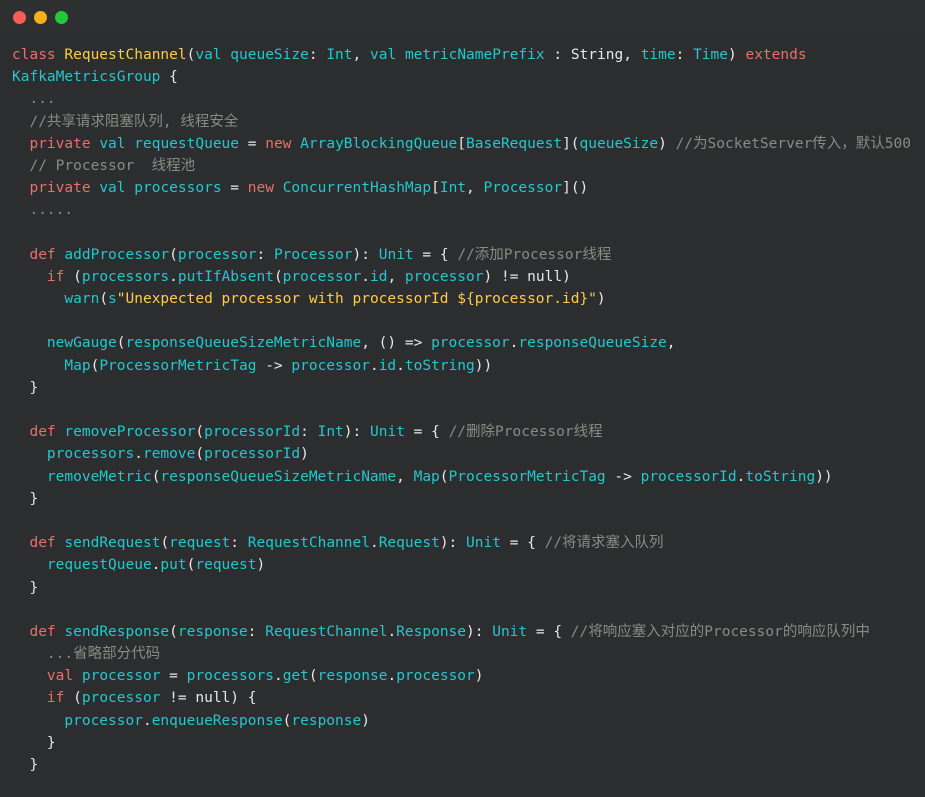 This screenshot has width=925, height=797. I want to click on code-token: sendResponse, so click(117, 631).